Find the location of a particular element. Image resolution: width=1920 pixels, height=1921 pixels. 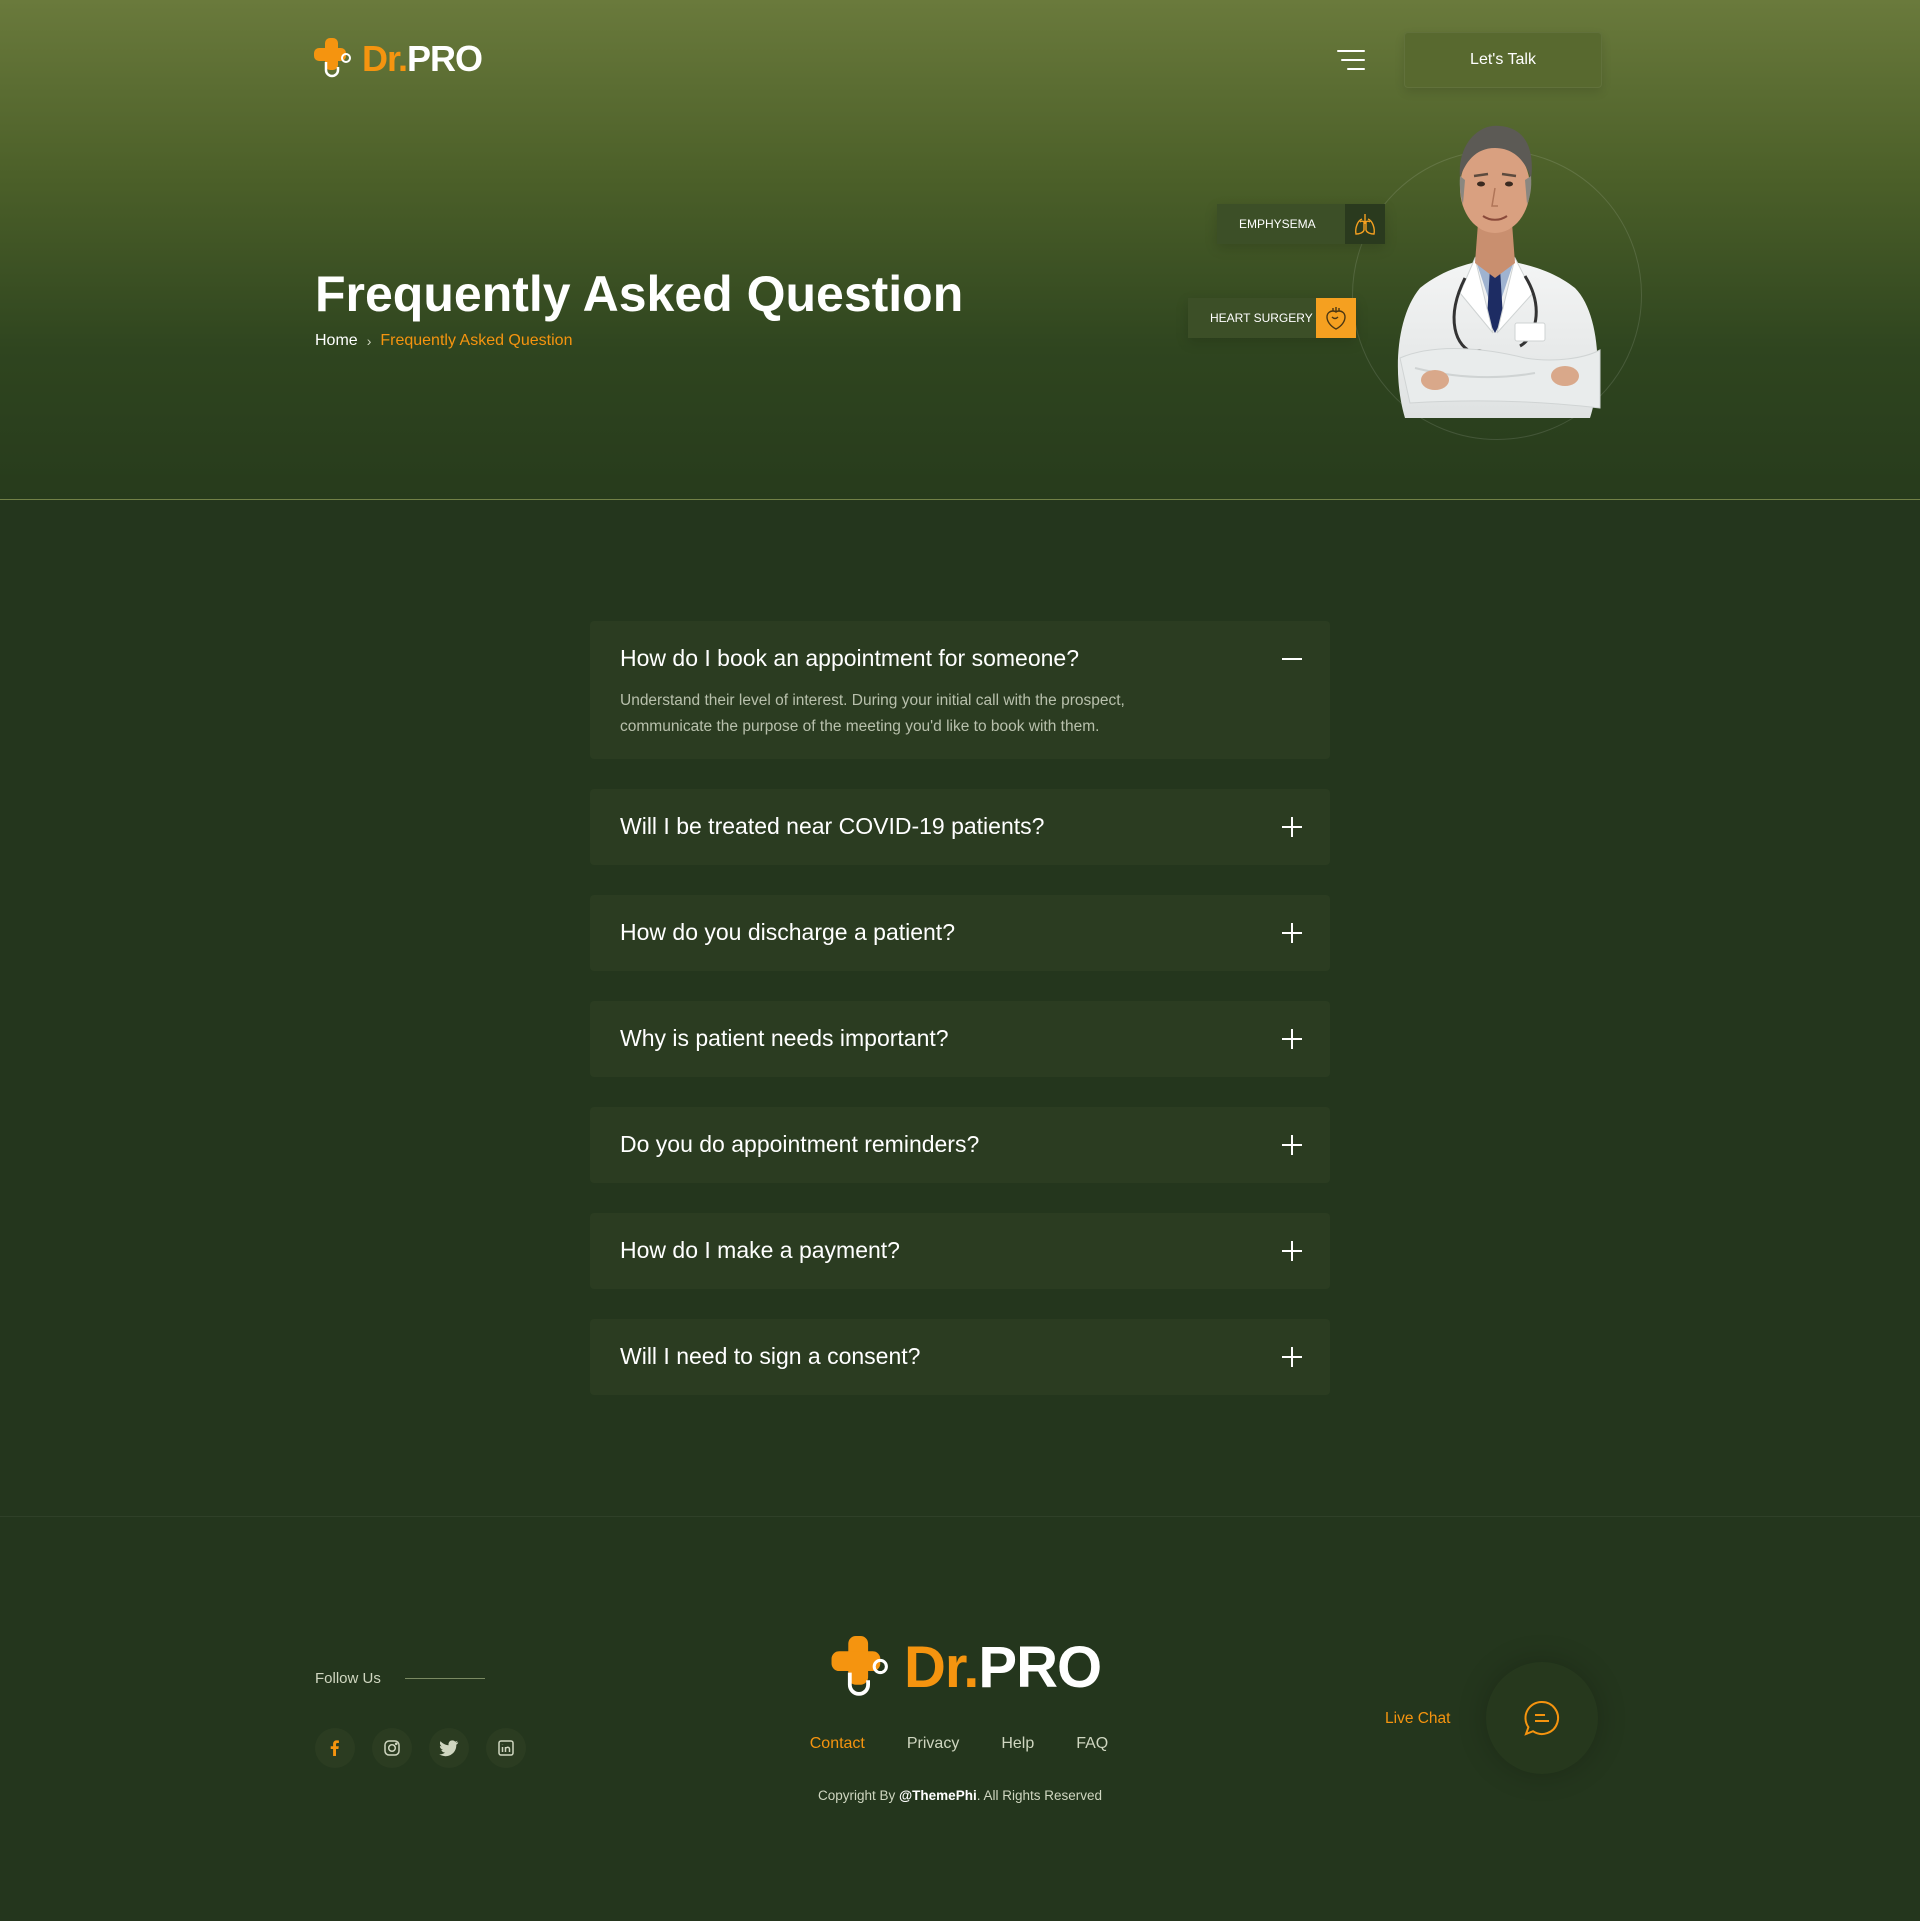

header-logo: Dr.PRO is located at coordinates (398, 59).